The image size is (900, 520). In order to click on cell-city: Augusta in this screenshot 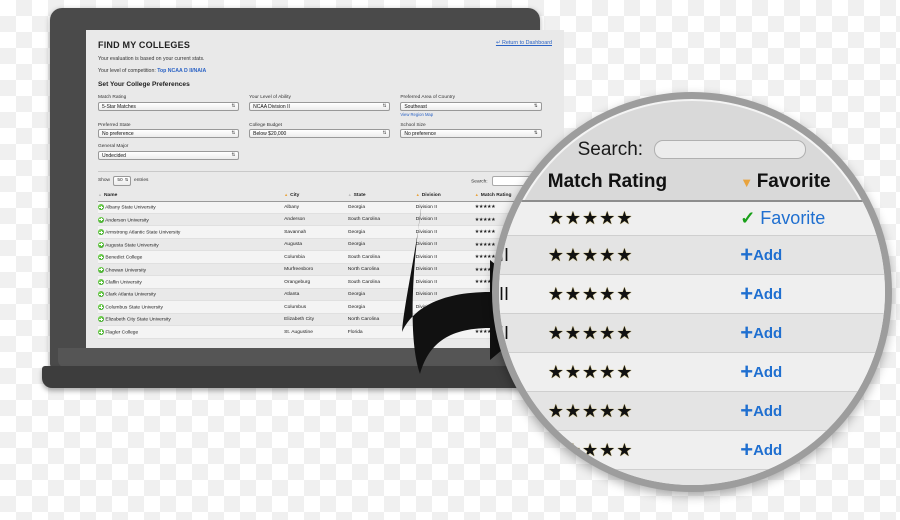, I will do `click(316, 245)`.